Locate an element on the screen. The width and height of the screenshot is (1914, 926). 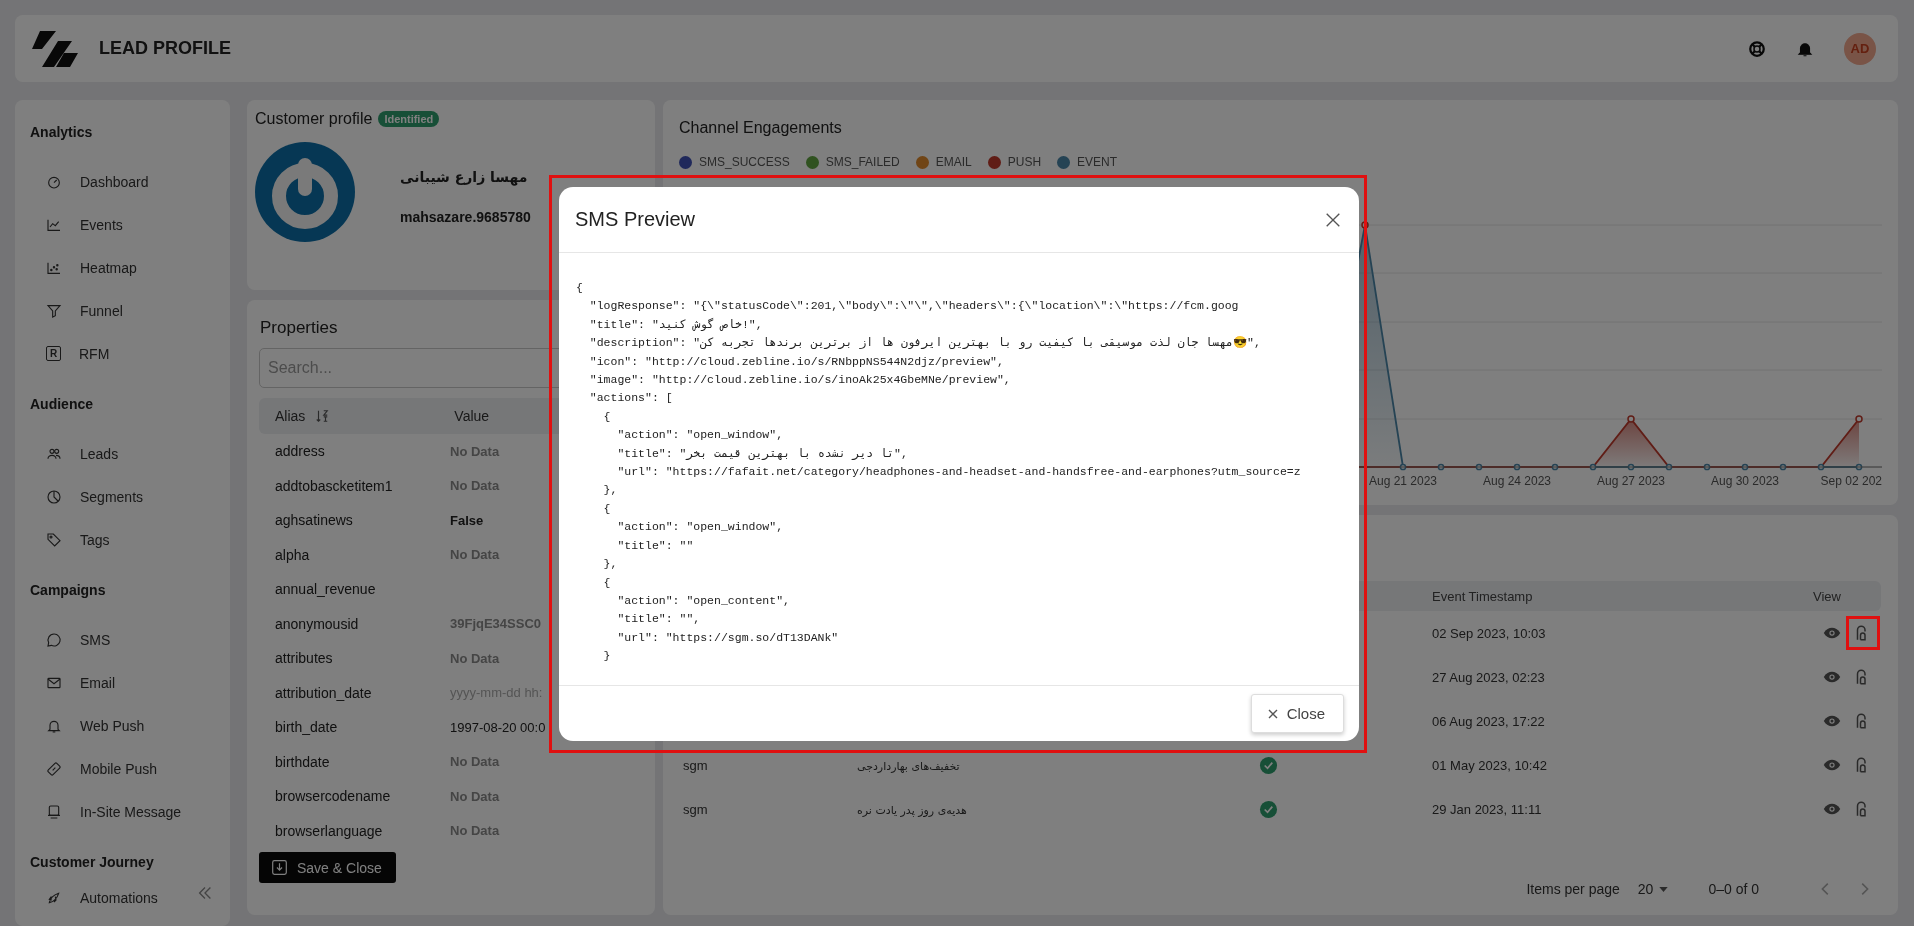
property-name: birth_date is located at coordinates (307, 727).